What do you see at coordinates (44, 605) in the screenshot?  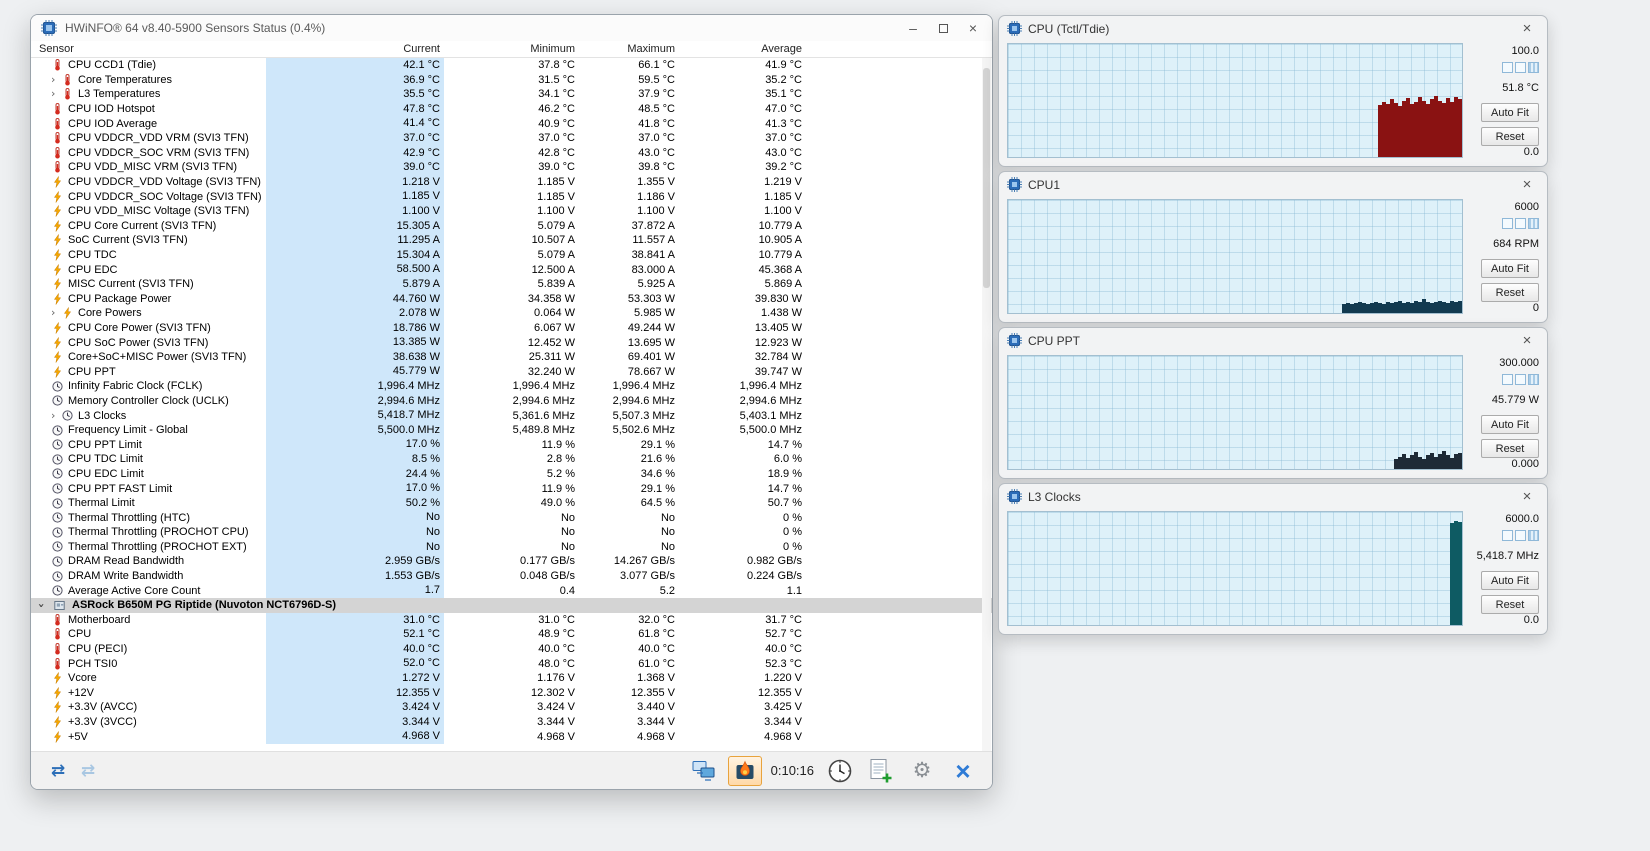 I see `collapse-chevron-icon: ›` at bounding box center [44, 605].